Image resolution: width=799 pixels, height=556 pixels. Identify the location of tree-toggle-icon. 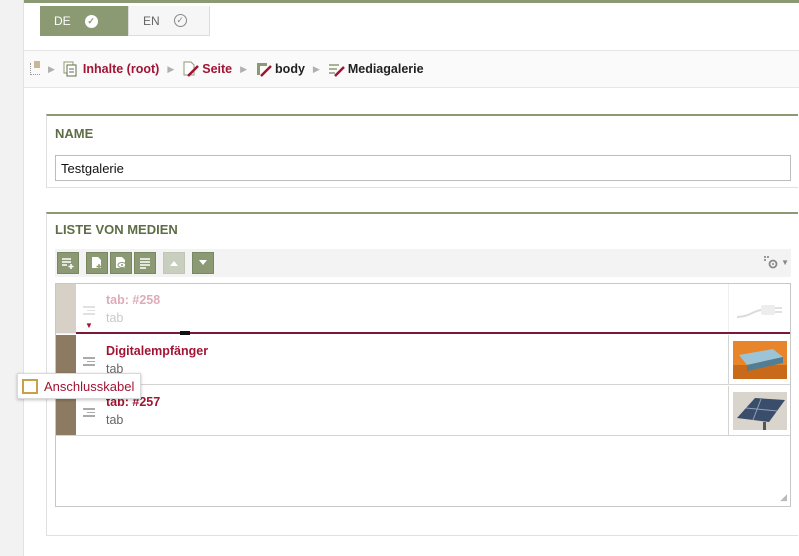
(35, 68).